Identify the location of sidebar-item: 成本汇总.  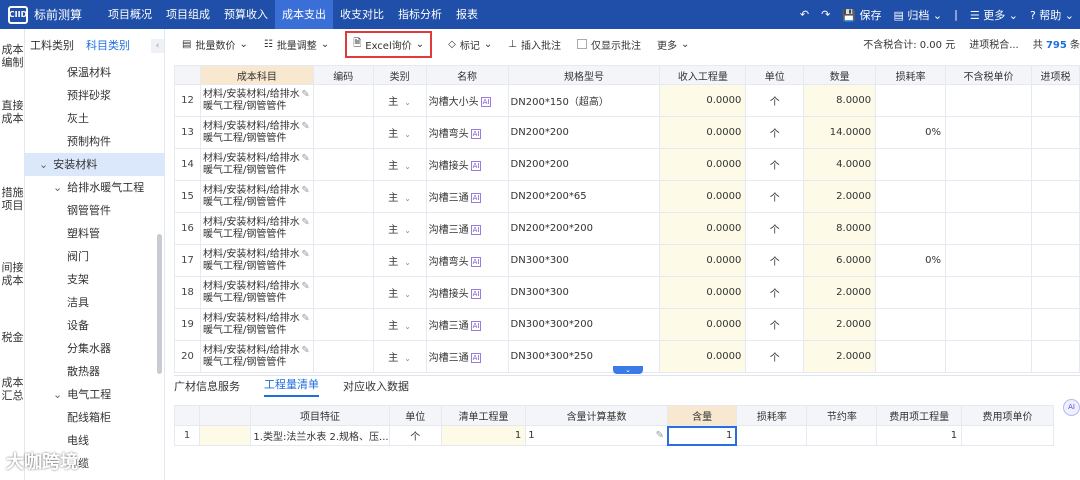
(12, 389).